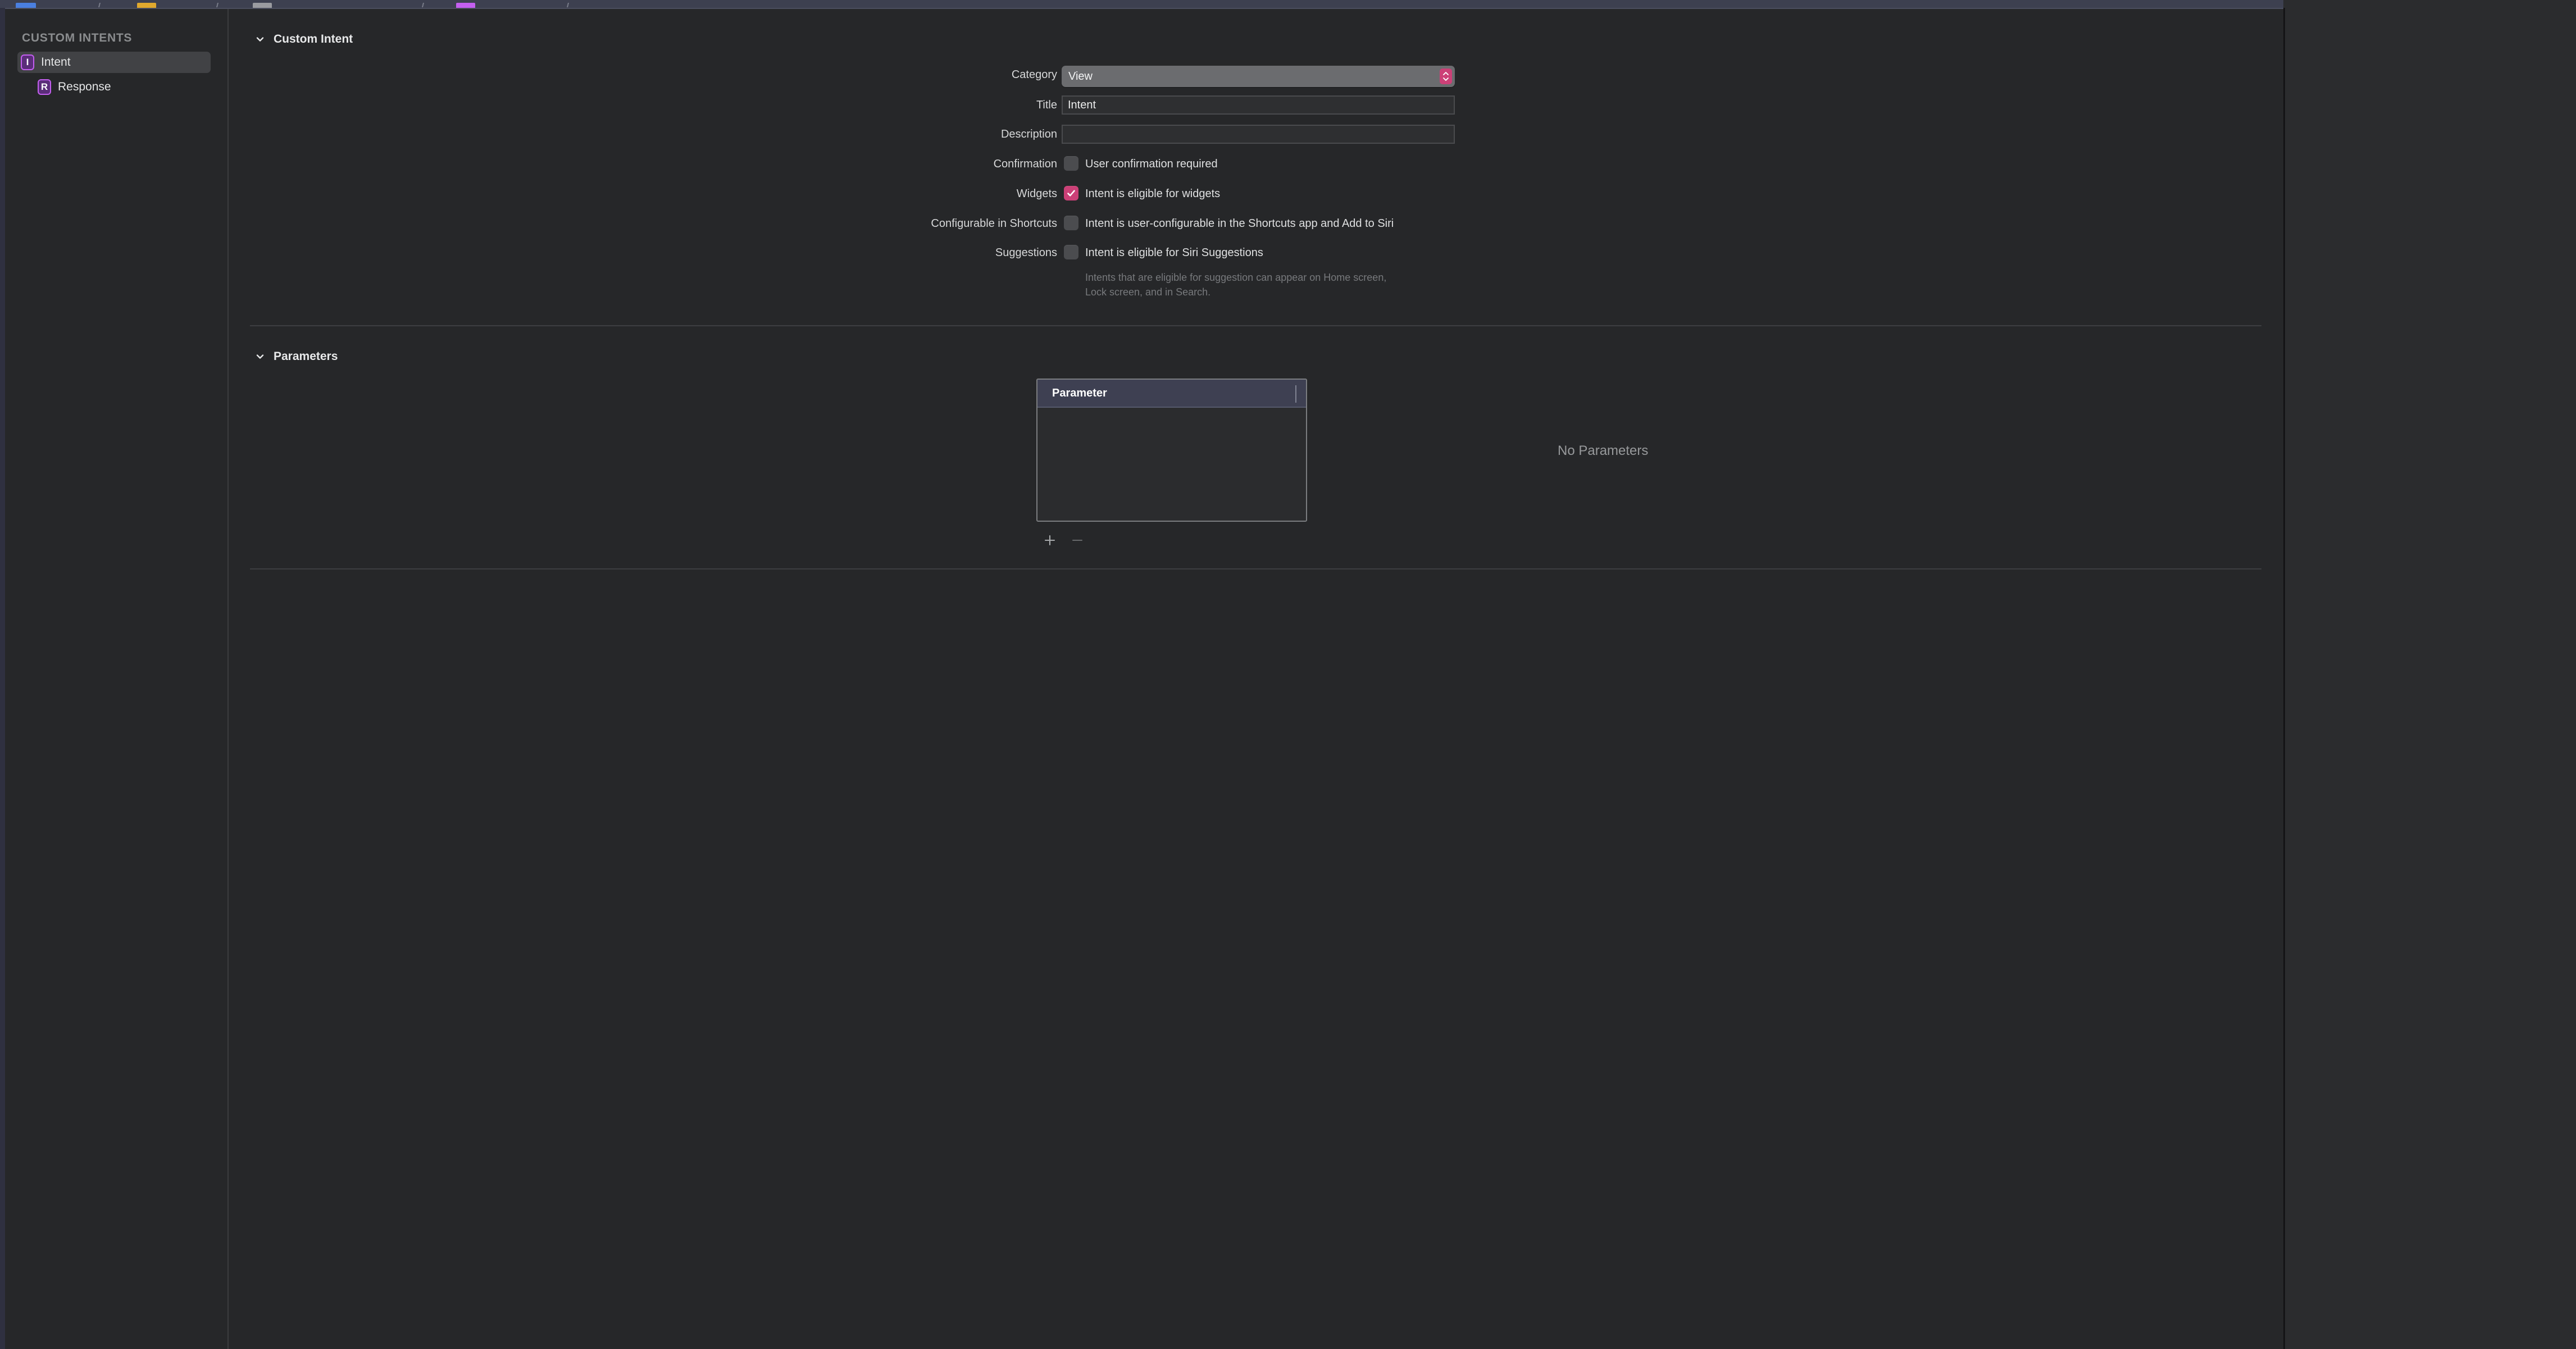 This screenshot has width=2576, height=1349. Describe the element at coordinates (1258, 105) in the screenshot. I see `title-input: Intent` at that location.